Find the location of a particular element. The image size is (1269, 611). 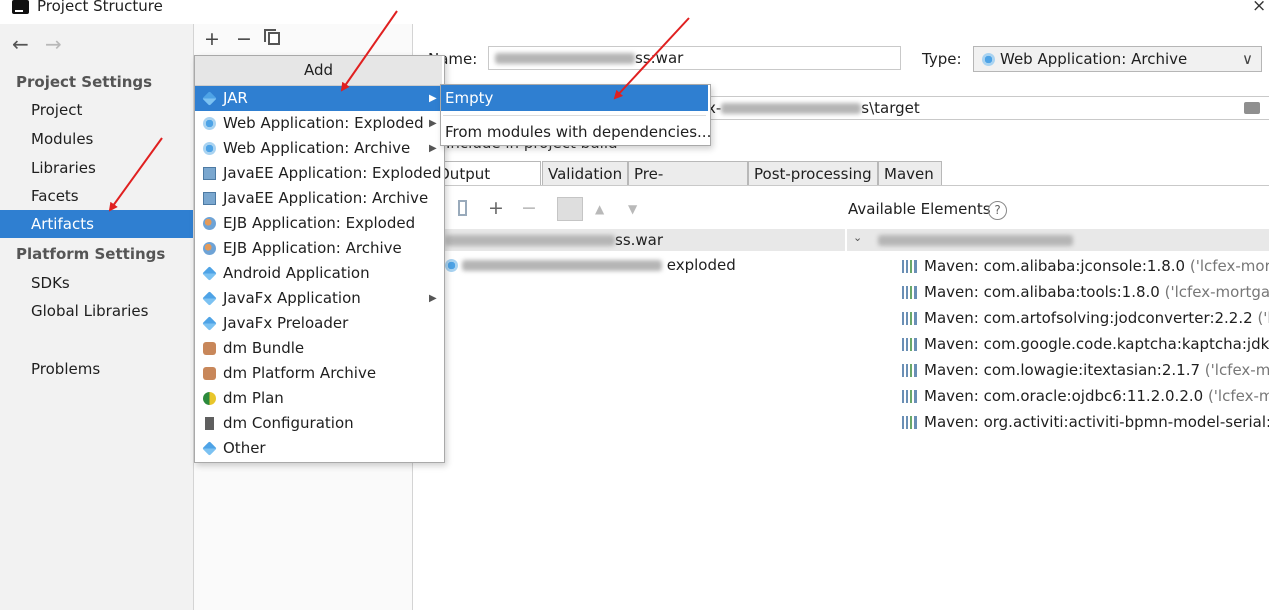

layout-exploded-item: exploded is located at coordinates (590, 265).